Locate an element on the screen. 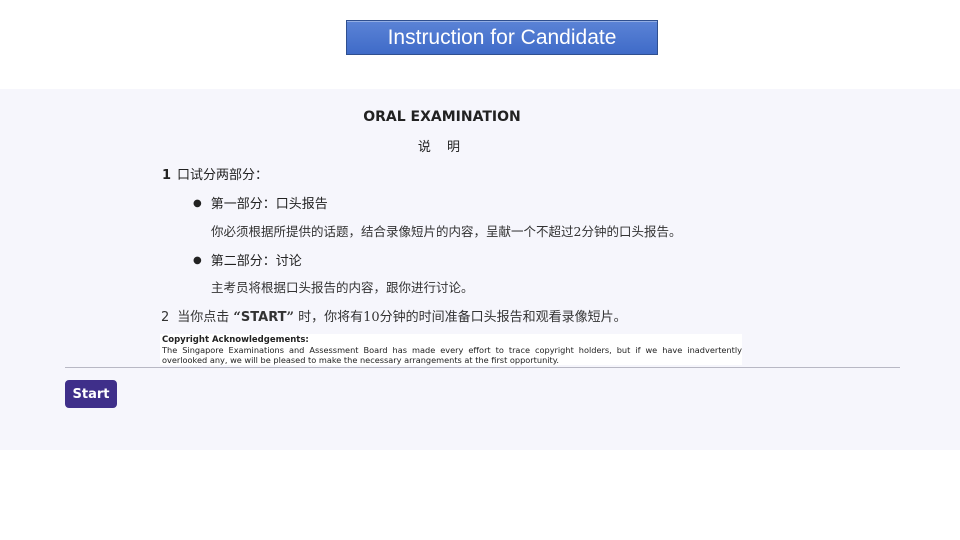 This screenshot has width=960, height=540. exam-subtitle: 说 明 is located at coordinates (442, 147).